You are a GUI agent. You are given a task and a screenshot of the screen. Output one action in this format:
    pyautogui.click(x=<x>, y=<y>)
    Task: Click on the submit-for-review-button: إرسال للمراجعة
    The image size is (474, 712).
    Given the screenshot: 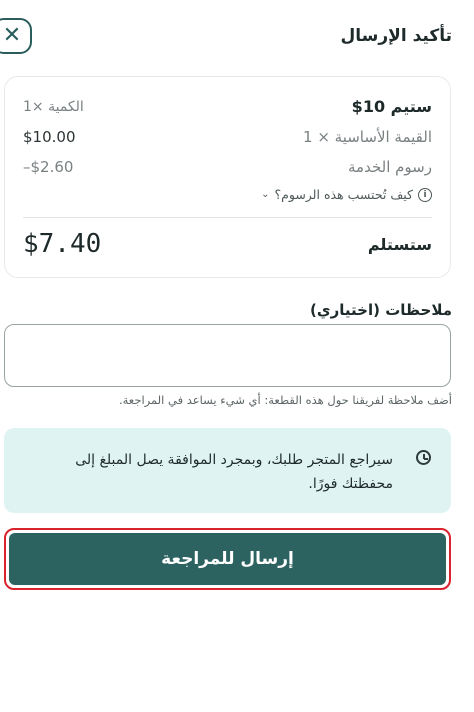 What is the action you would take?
    pyautogui.click(x=227, y=559)
    